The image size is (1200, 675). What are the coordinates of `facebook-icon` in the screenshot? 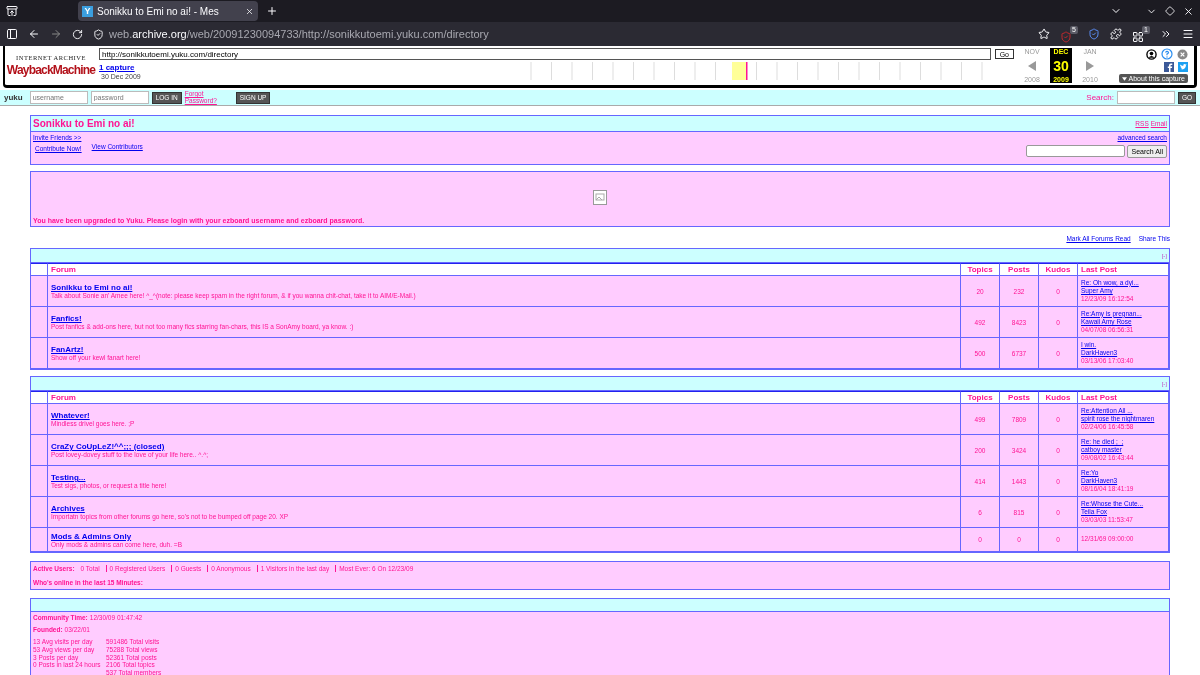 It's located at (1169, 67).